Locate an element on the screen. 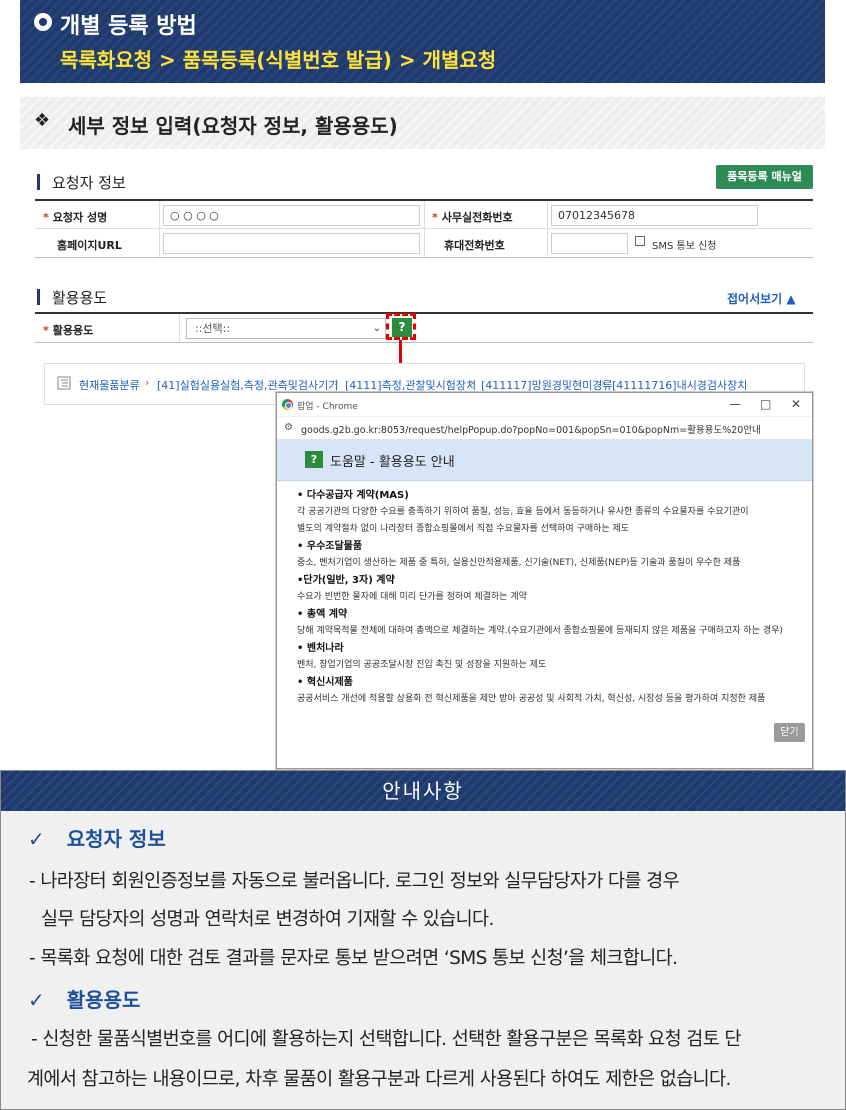 Image resolution: width=846 pixels, height=1110 pixels. sms-checkbox-label: SMS 통보 신청 is located at coordinates (684, 246).